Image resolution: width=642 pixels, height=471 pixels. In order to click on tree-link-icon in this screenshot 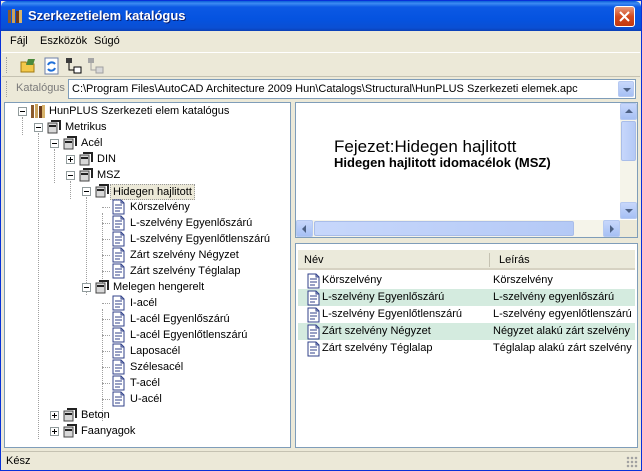, I will do `click(96, 66)`.